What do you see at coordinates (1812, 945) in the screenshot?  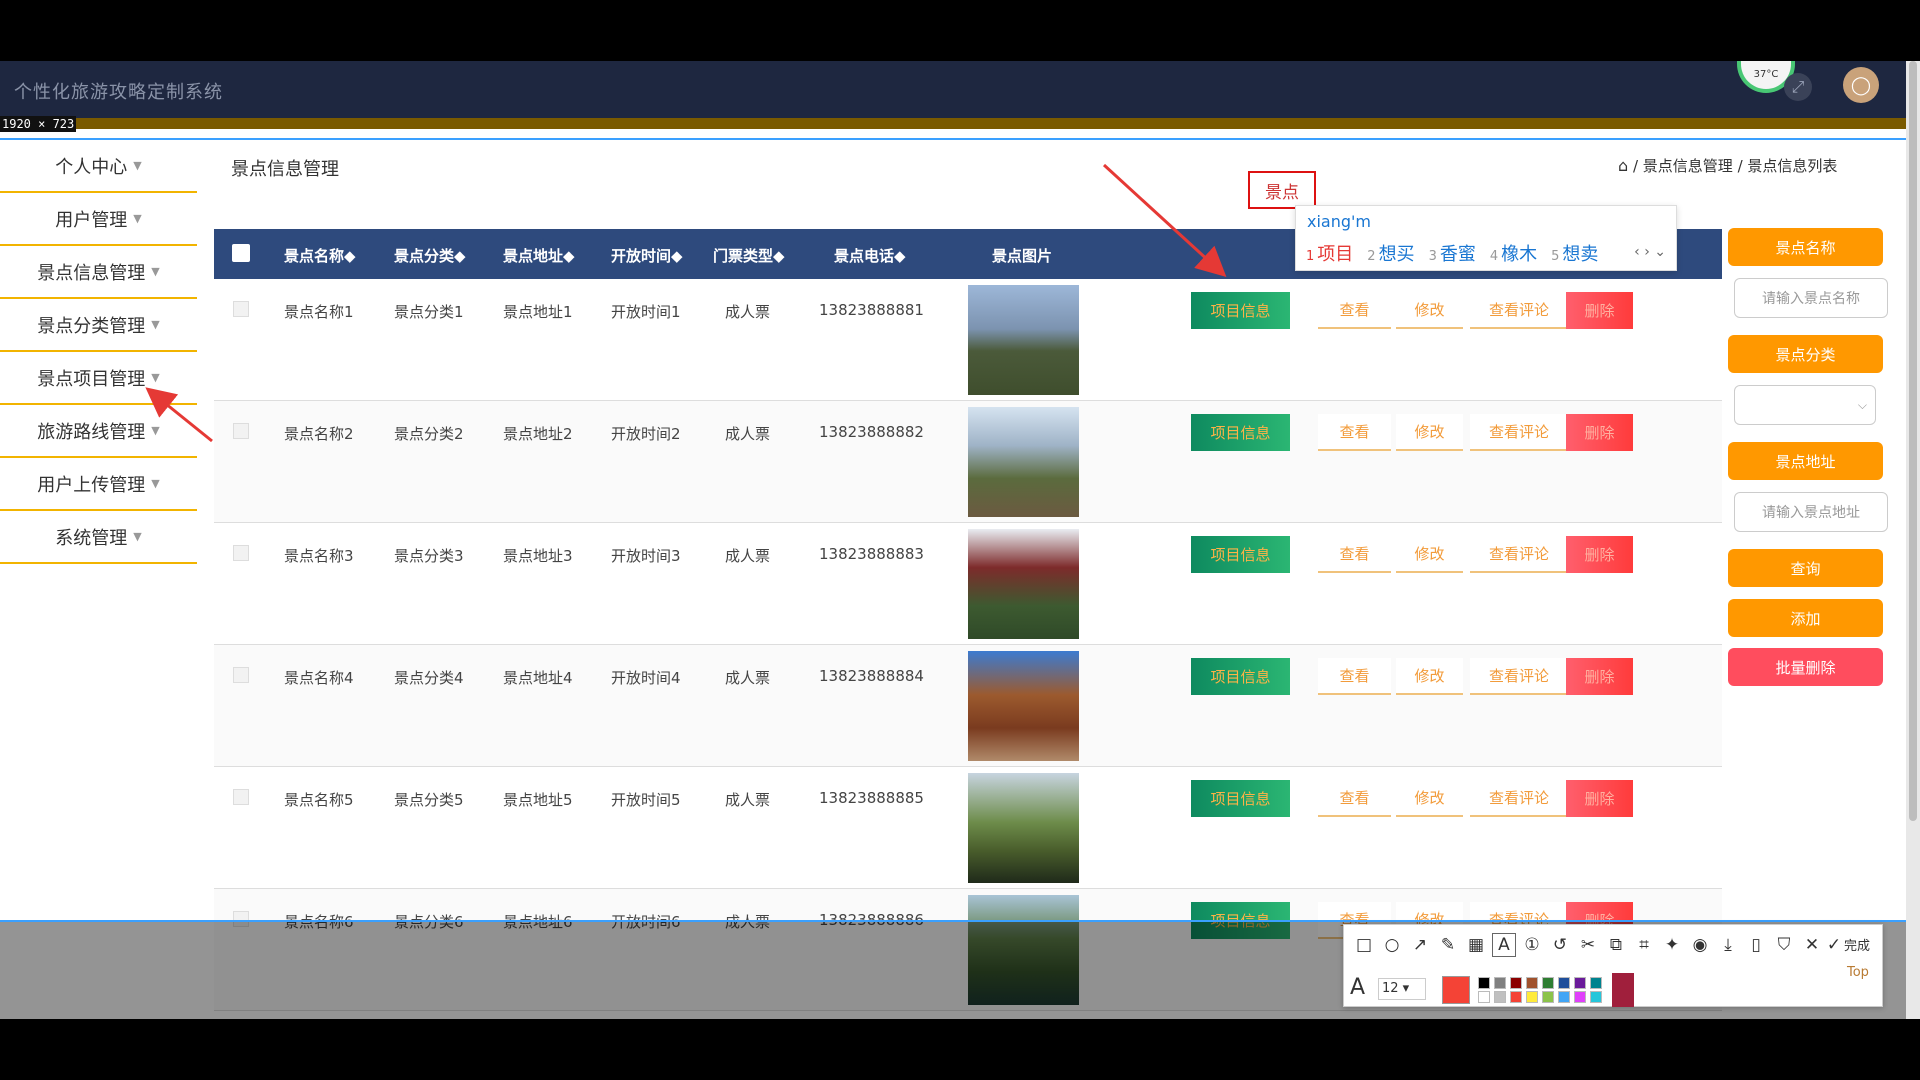 I see `close-icon: ✕` at bounding box center [1812, 945].